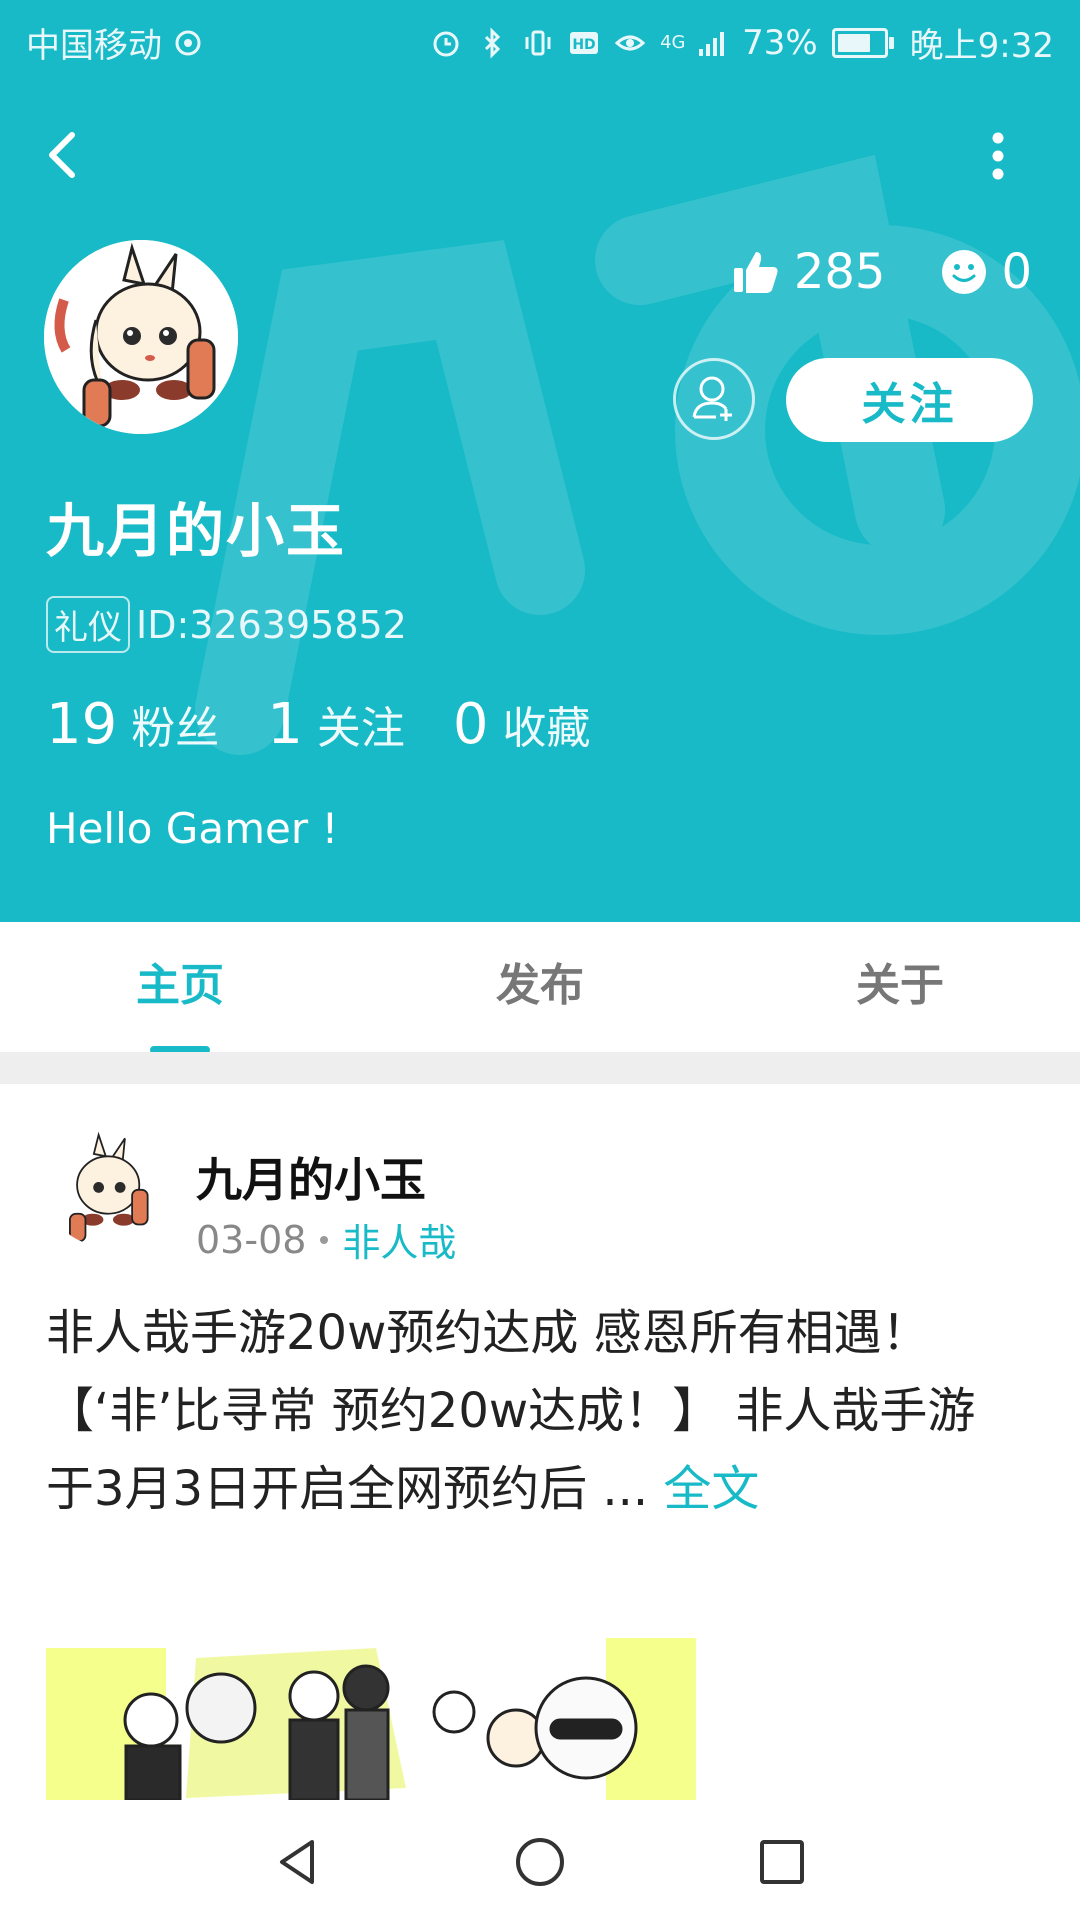 This screenshot has width=1080, height=1920. What do you see at coordinates (839, 272) in the screenshot?
I see `likes-count: 285` at bounding box center [839, 272].